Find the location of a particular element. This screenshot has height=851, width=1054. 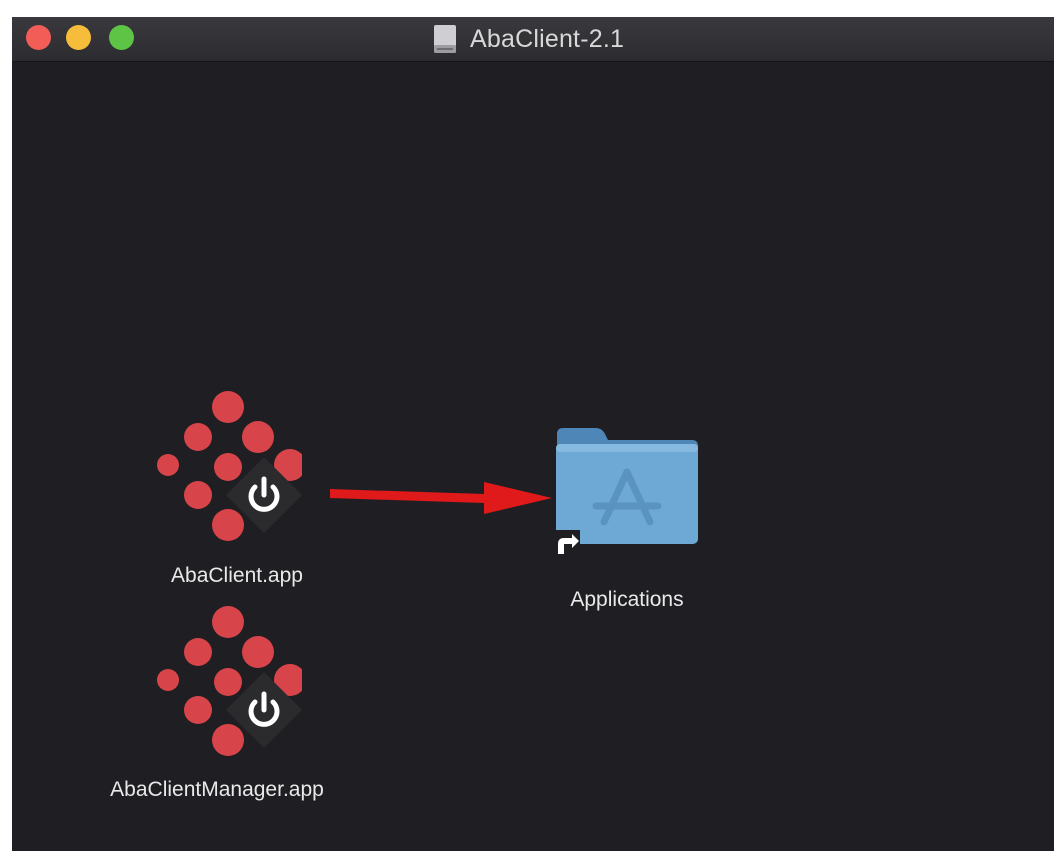

abaclient-manager-app-icon is located at coordinates (222, 682).